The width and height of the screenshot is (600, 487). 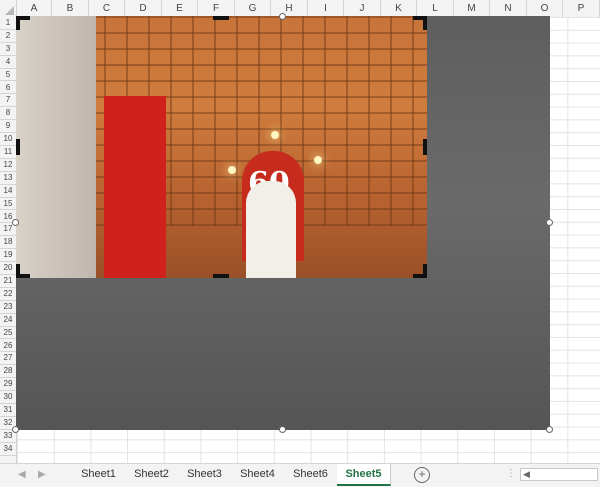 What do you see at coordinates (8, 243) in the screenshot?
I see `row-header-18: 18` at bounding box center [8, 243].